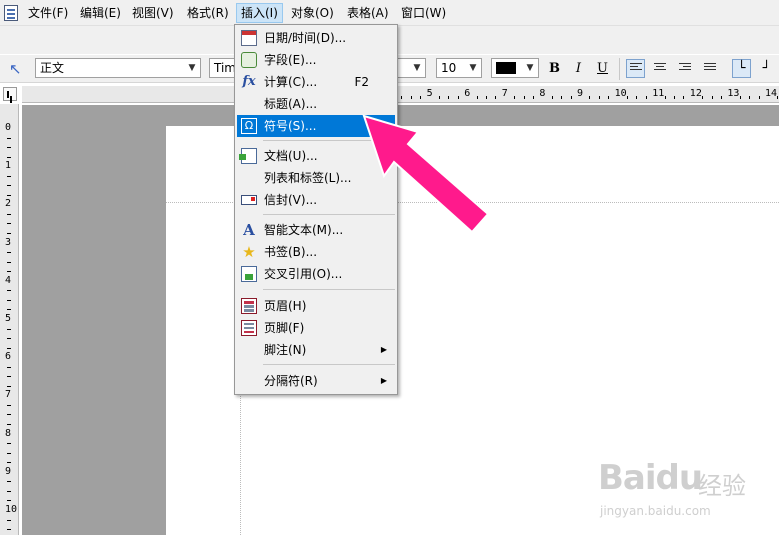  I want to click on menu-format: 格式(R), so click(208, 13).